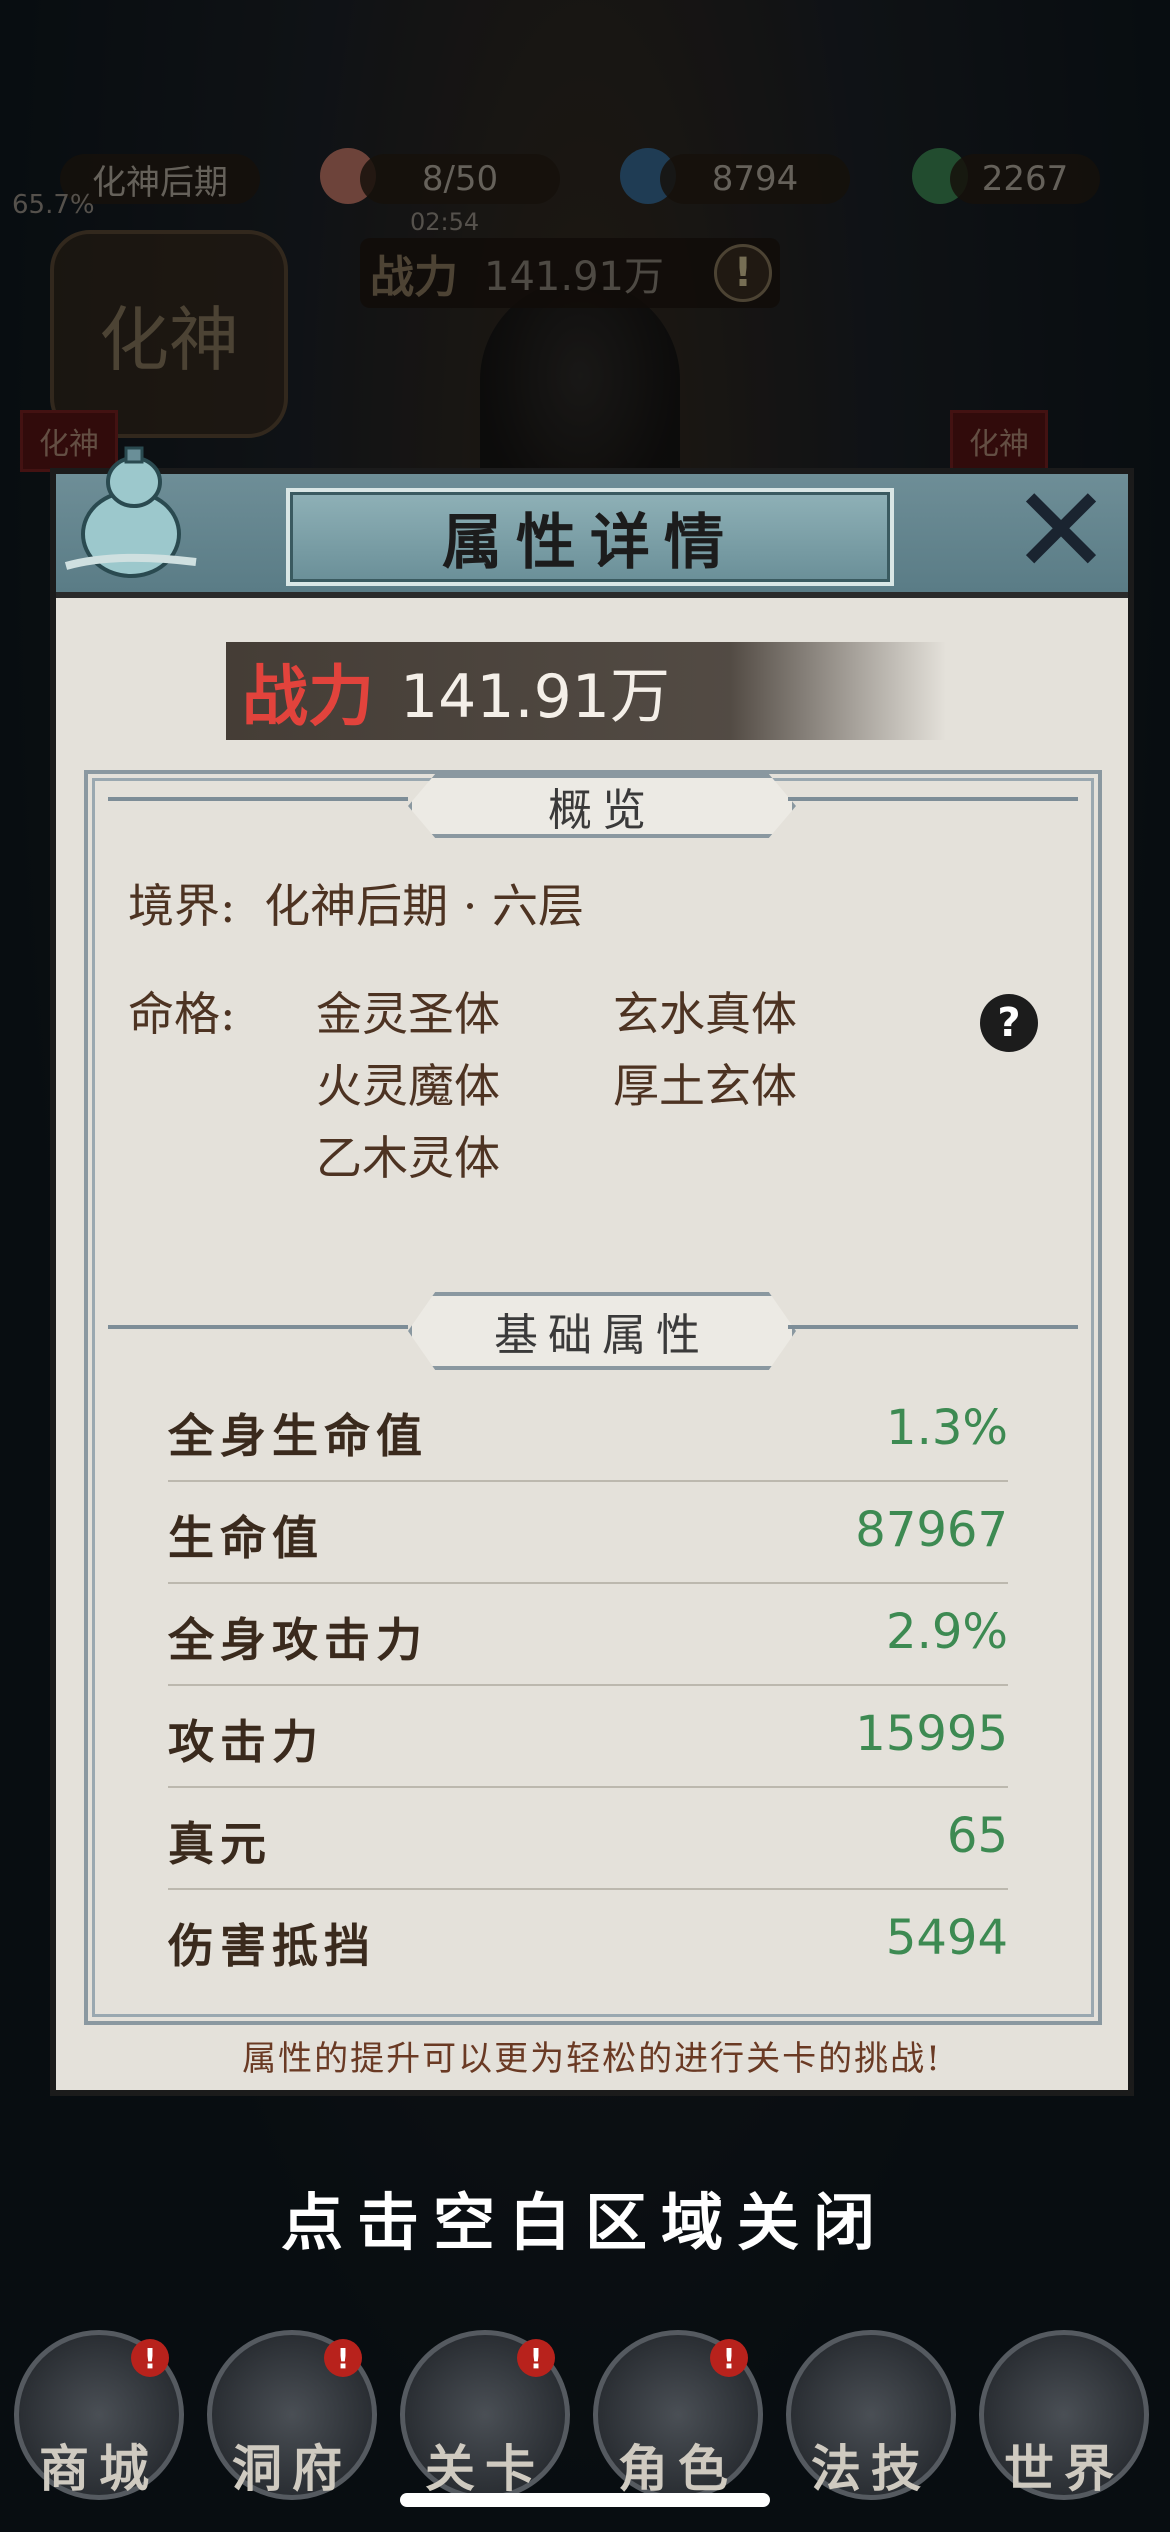  What do you see at coordinates (590, 542) in the screenshot?
I see `panel-title: 属性详情` at bounding box center [590, 542].